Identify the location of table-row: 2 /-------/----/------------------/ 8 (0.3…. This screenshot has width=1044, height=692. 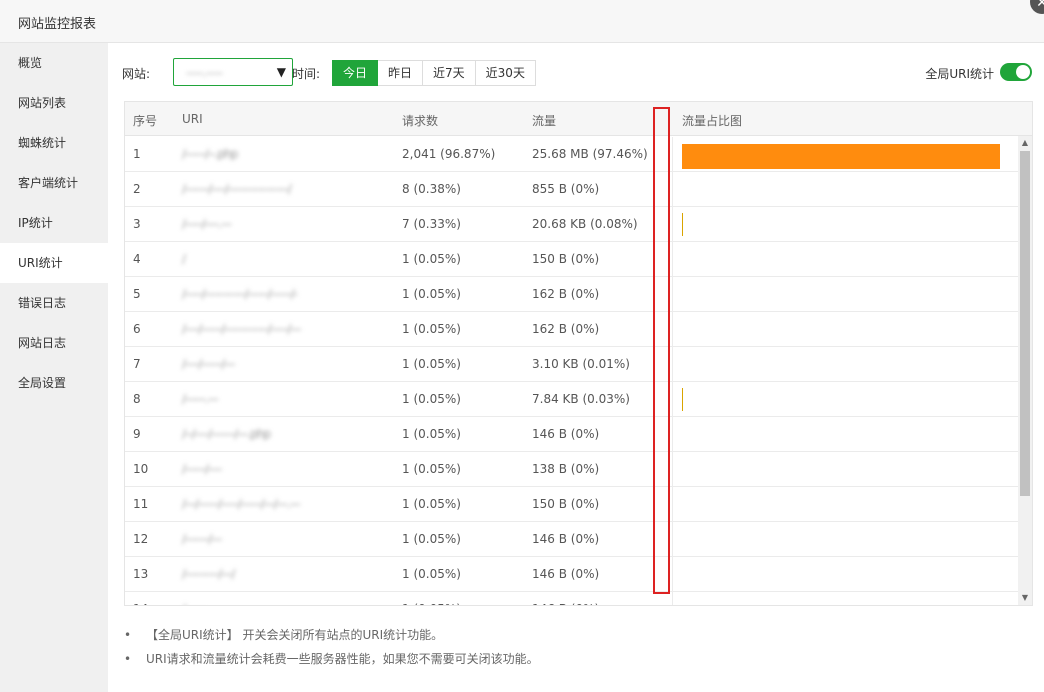
(571, 189).